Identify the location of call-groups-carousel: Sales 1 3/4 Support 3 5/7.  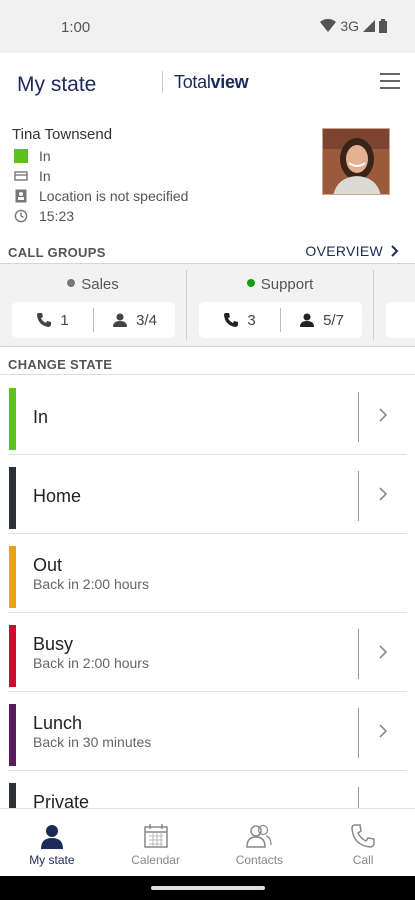
(207, 305).